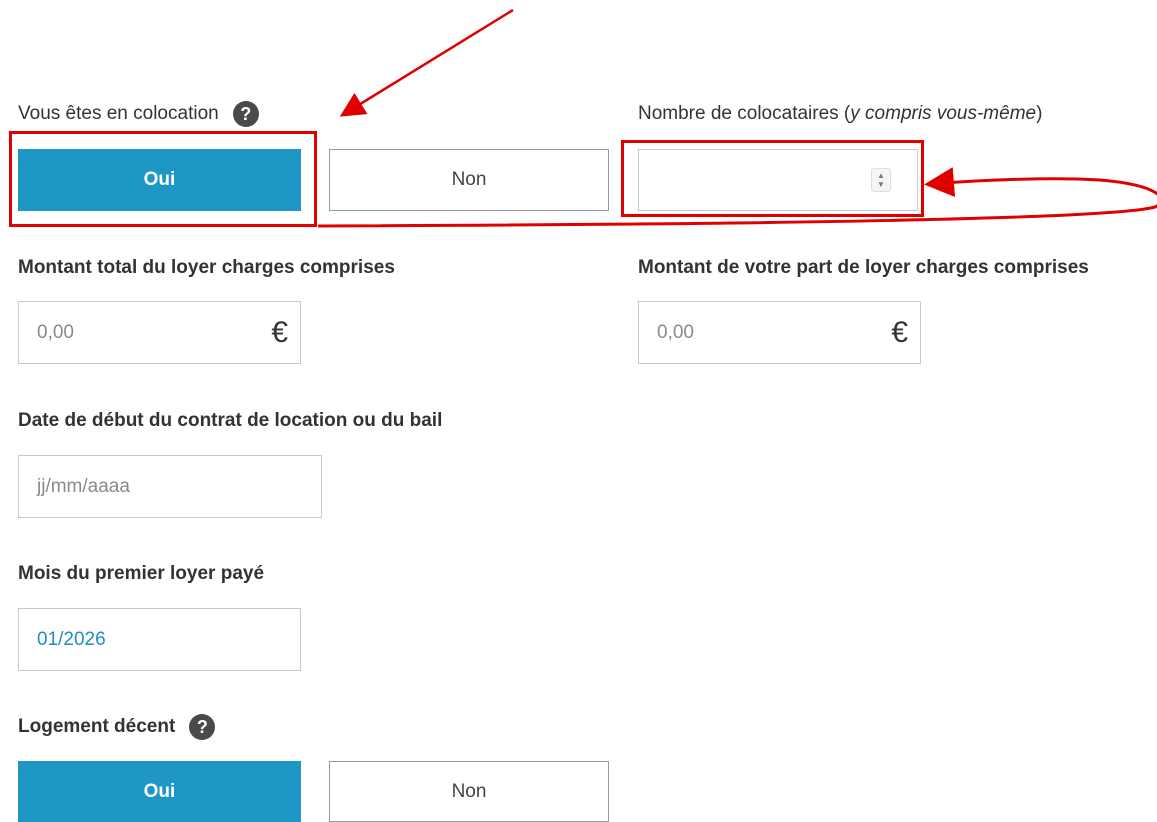  I want to click on date-debut-input: jj/mm/aaaa, so click(170, 486).